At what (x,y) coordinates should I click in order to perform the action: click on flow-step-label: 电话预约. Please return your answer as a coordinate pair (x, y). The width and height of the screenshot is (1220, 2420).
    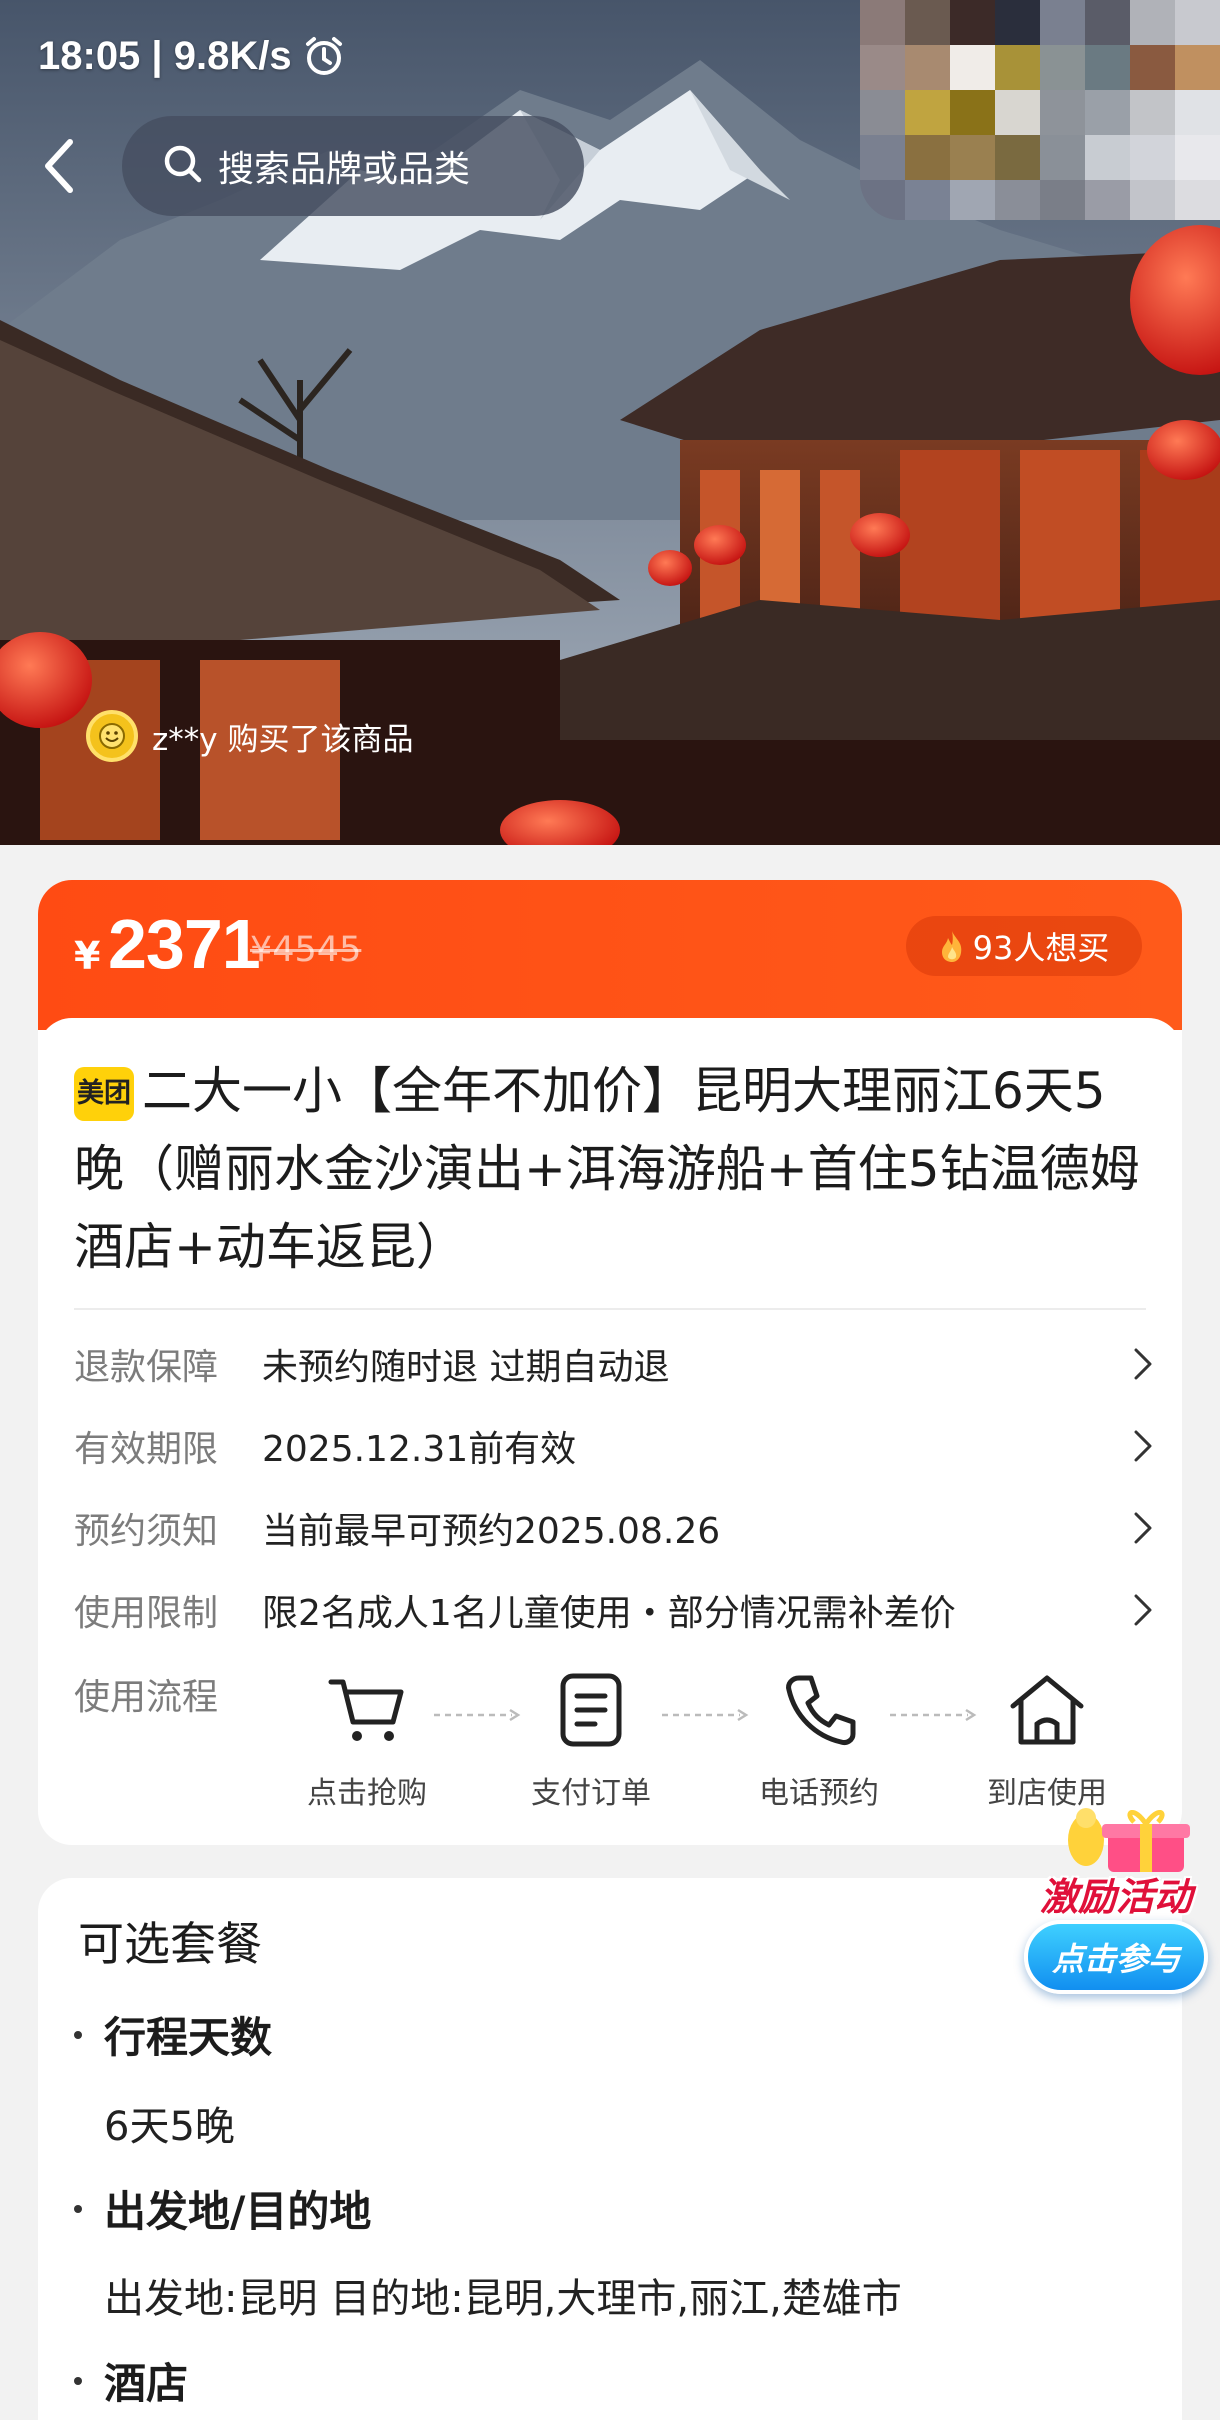
    Looking at the image, I should click on (819, 1793).